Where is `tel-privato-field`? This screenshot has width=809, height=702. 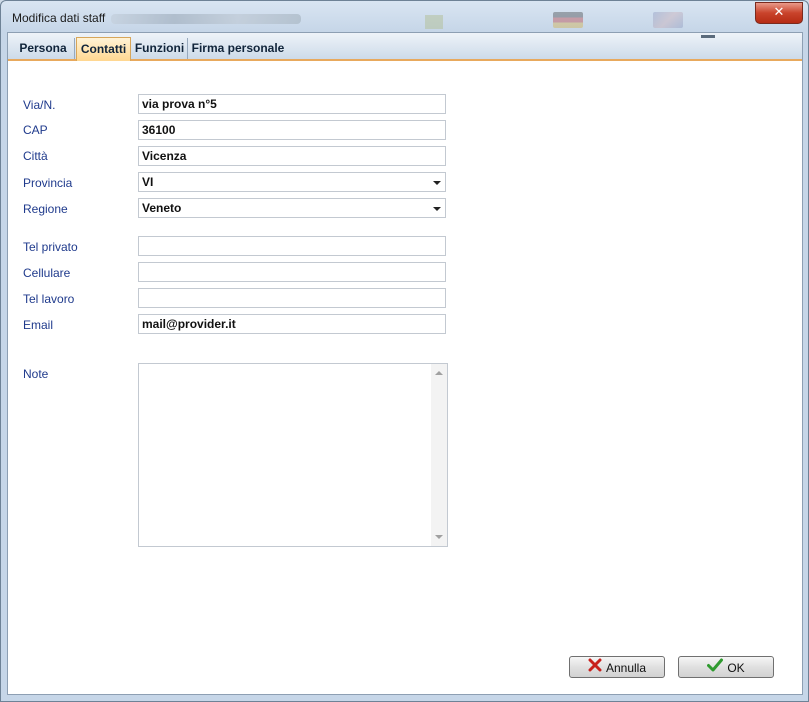
tel-privato-field is located at coordinates (292, 246).